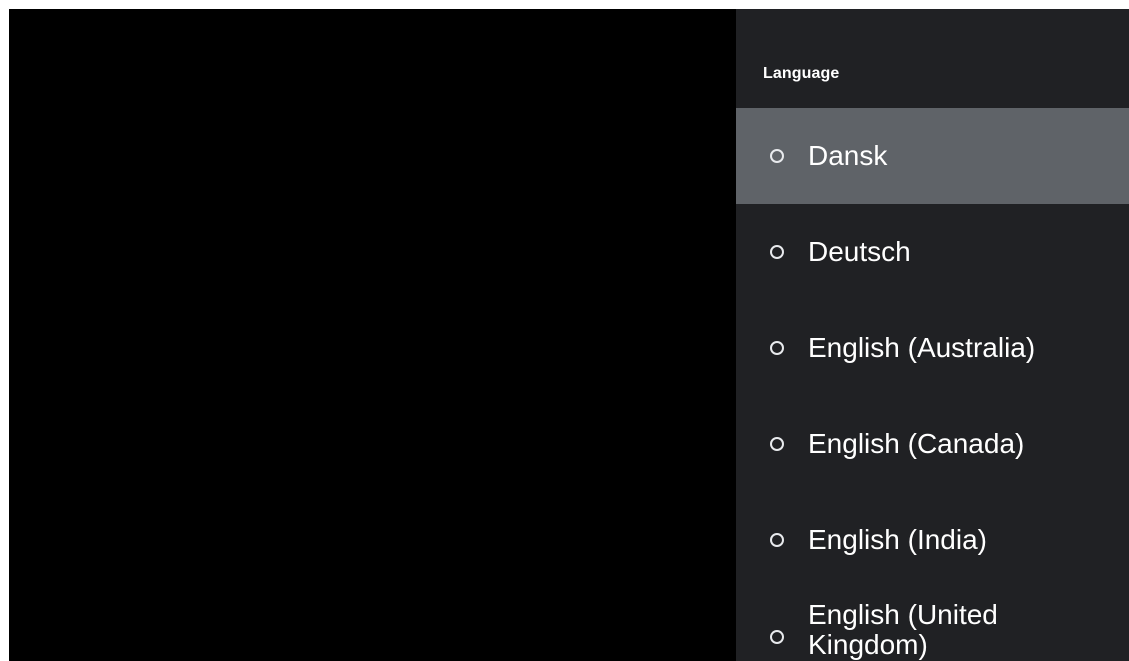  What do you see at coordinates (801, 73) in the screenshot?
I see `panel-title: Language` at bounding box center [801, 73].